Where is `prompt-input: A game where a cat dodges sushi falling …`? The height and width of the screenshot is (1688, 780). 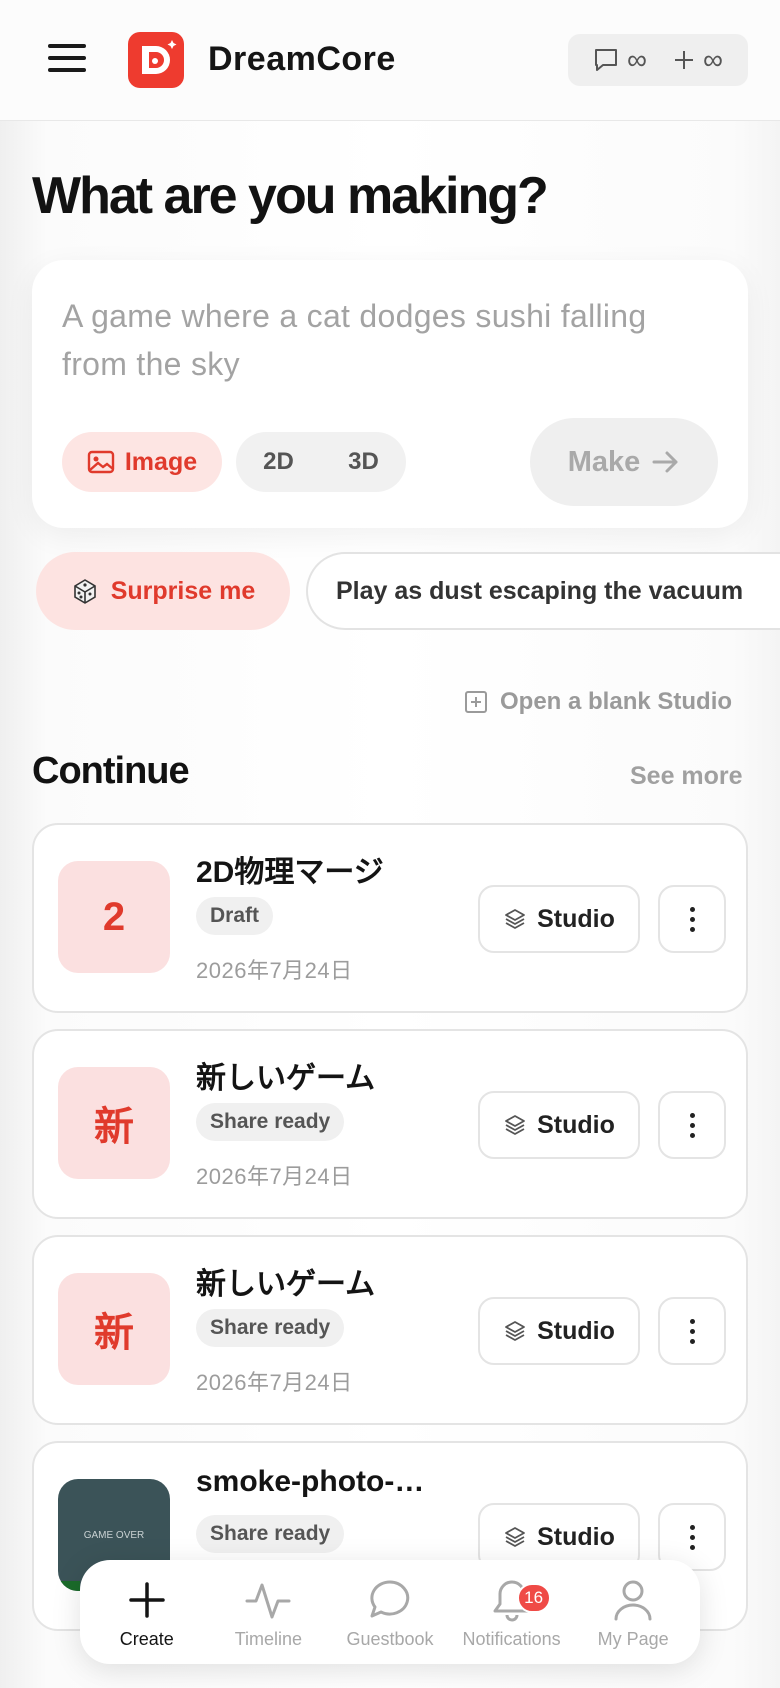 prompt-input: A game where a cat dodges sushi falling … is located at coordinates (387, 340).